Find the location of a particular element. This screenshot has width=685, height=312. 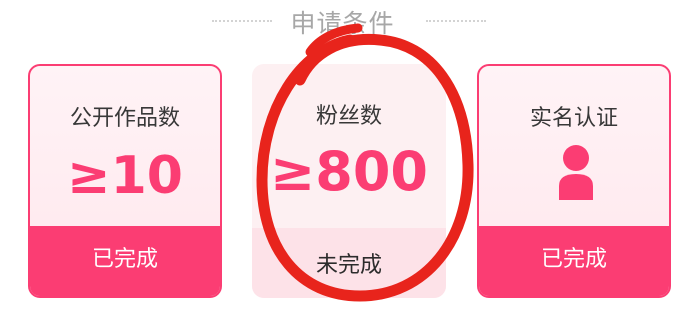

card-requirement-value: ≥800 is located at coordinates (349, 171).